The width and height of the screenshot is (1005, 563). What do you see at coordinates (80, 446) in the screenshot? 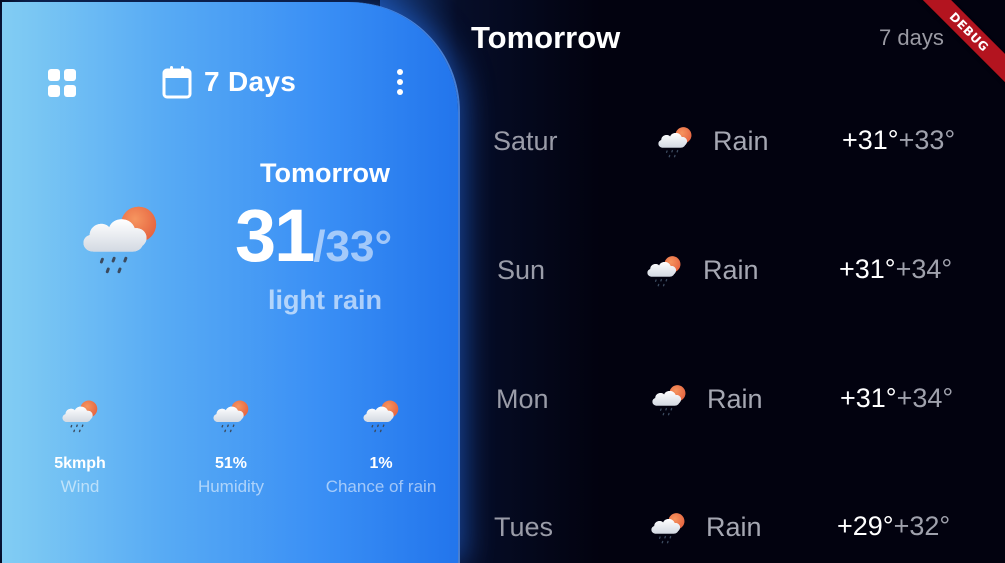
I see `stat-wind: 5kmph Wind` at bounding box center [80, 446].